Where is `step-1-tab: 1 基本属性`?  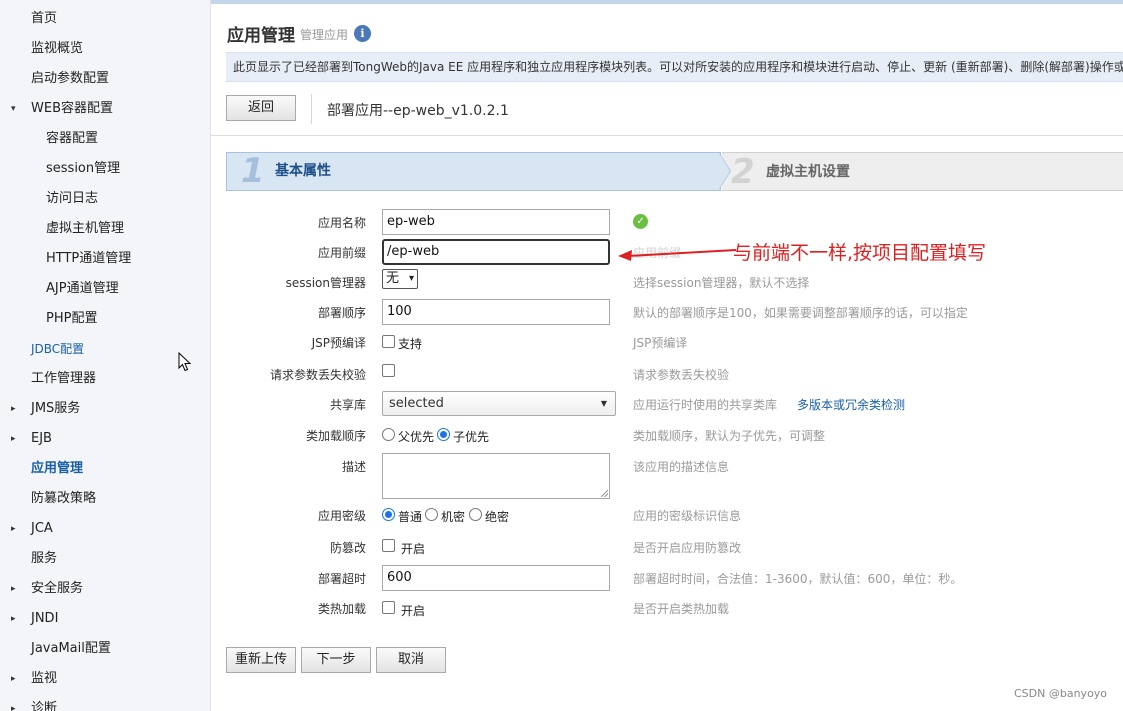 step-1-tab: 1 基本属性 is located at coordinates (473, 171).